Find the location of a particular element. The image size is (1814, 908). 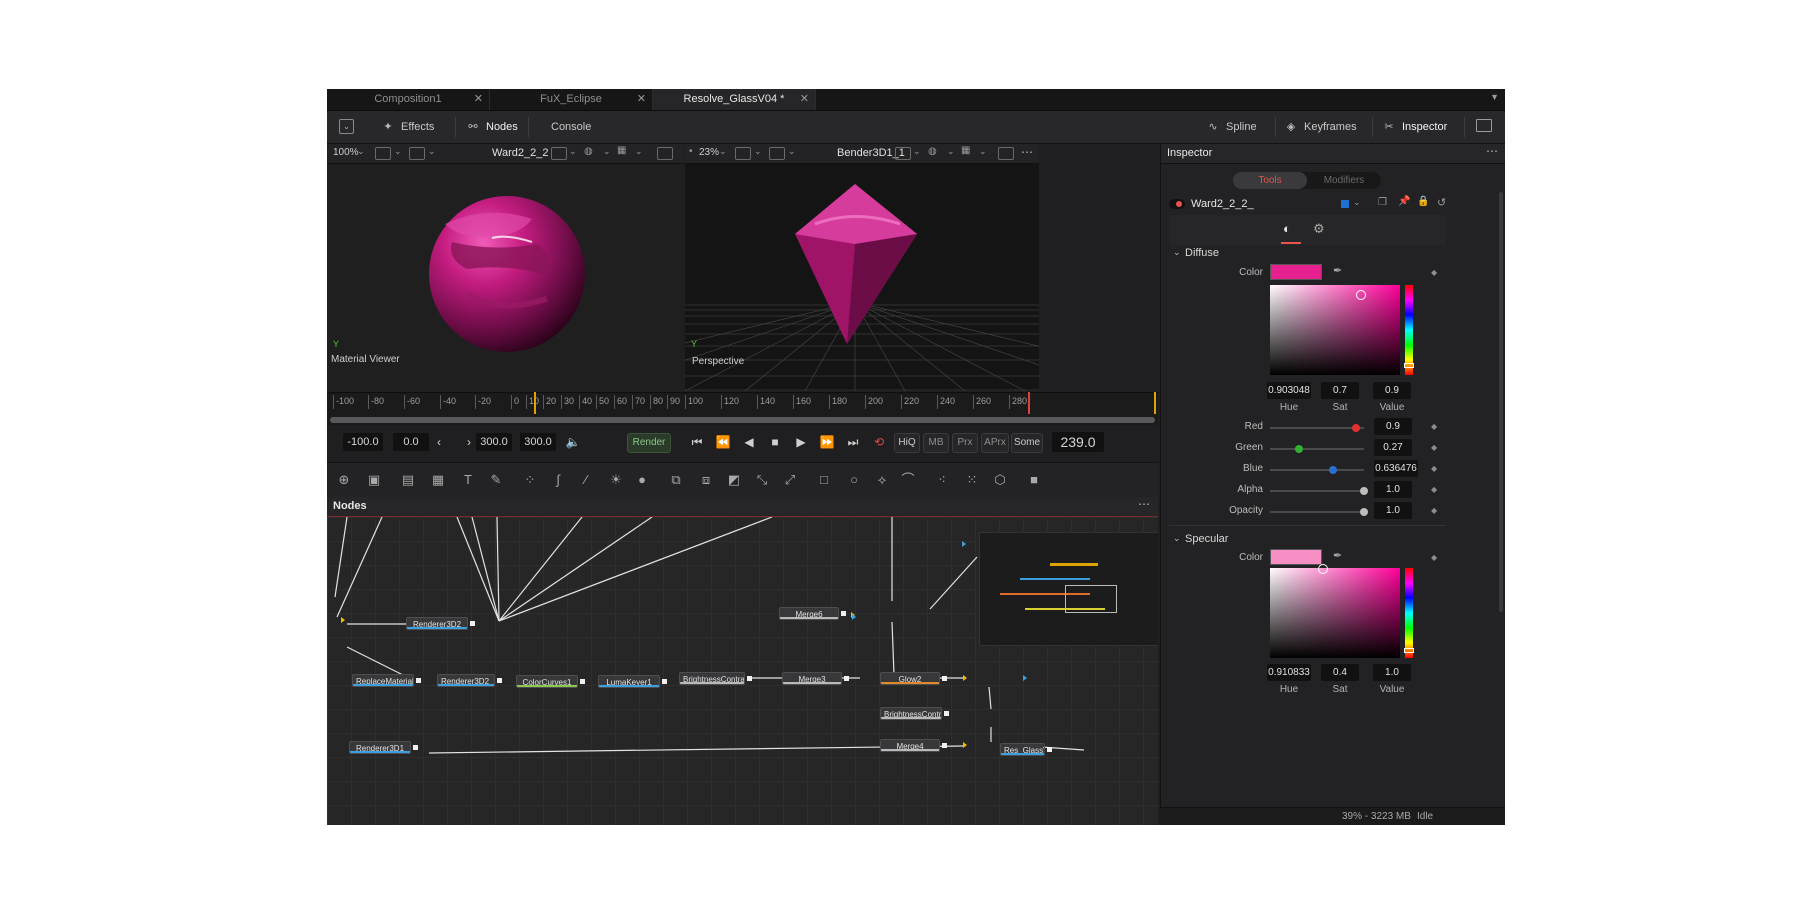

green-slider is located at coordinates (1317, 449).